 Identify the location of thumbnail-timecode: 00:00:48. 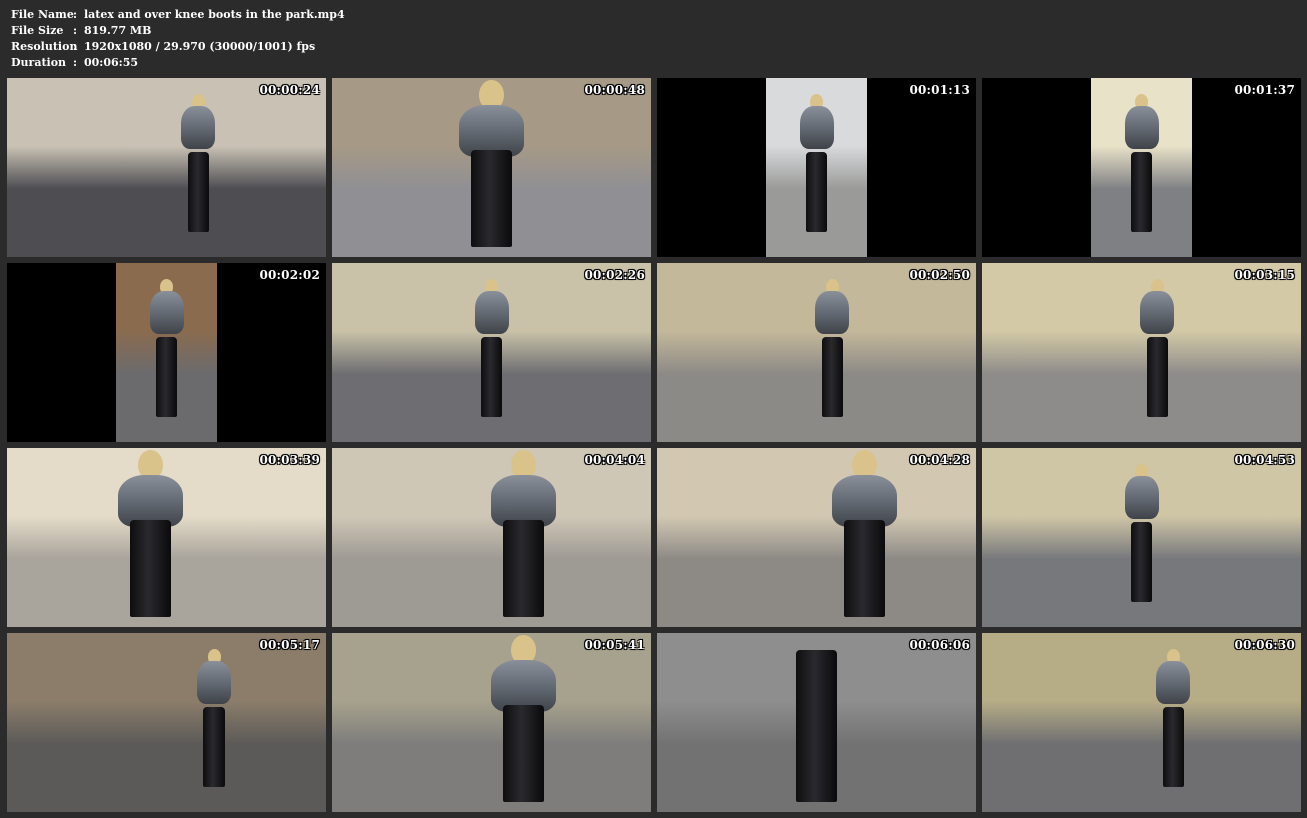
(614, 90).